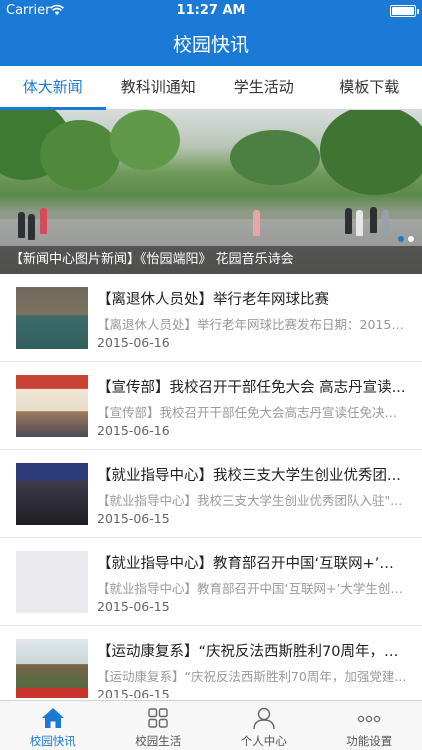  I want to click on tabbar-item-settings: 功能设置, so click(369, 725).